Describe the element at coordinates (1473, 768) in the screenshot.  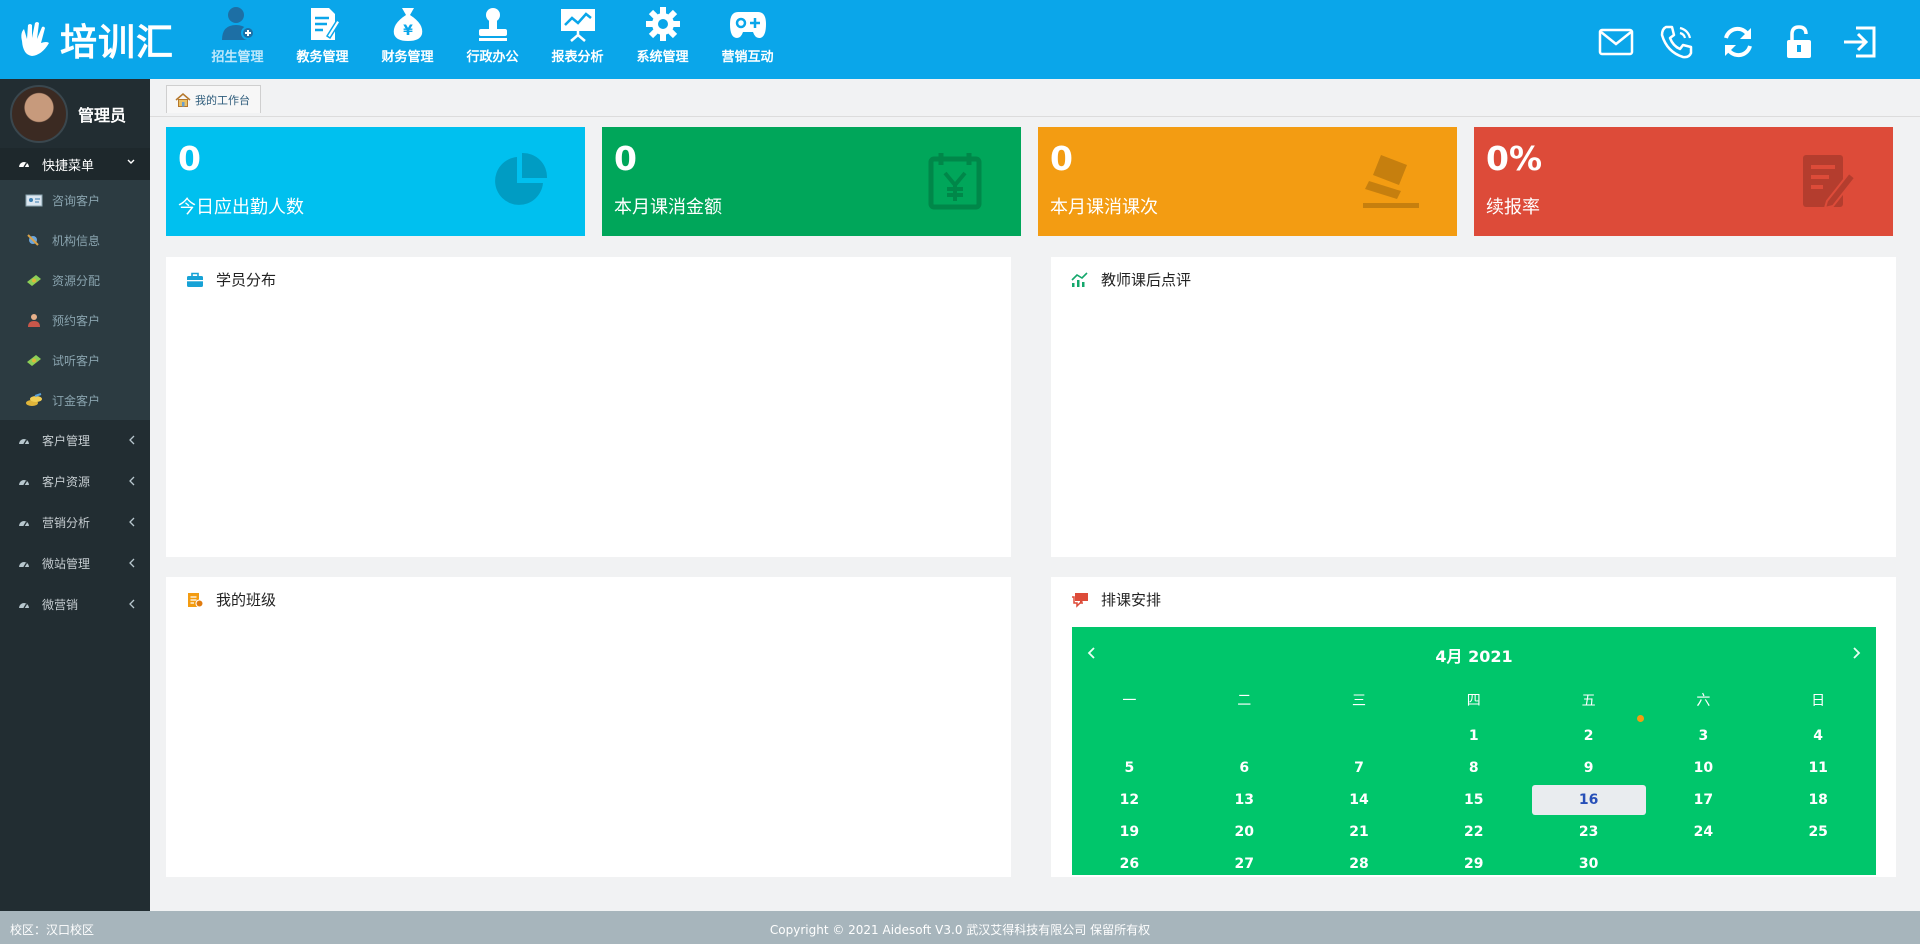
I see `calendar-day: 8` at that location.